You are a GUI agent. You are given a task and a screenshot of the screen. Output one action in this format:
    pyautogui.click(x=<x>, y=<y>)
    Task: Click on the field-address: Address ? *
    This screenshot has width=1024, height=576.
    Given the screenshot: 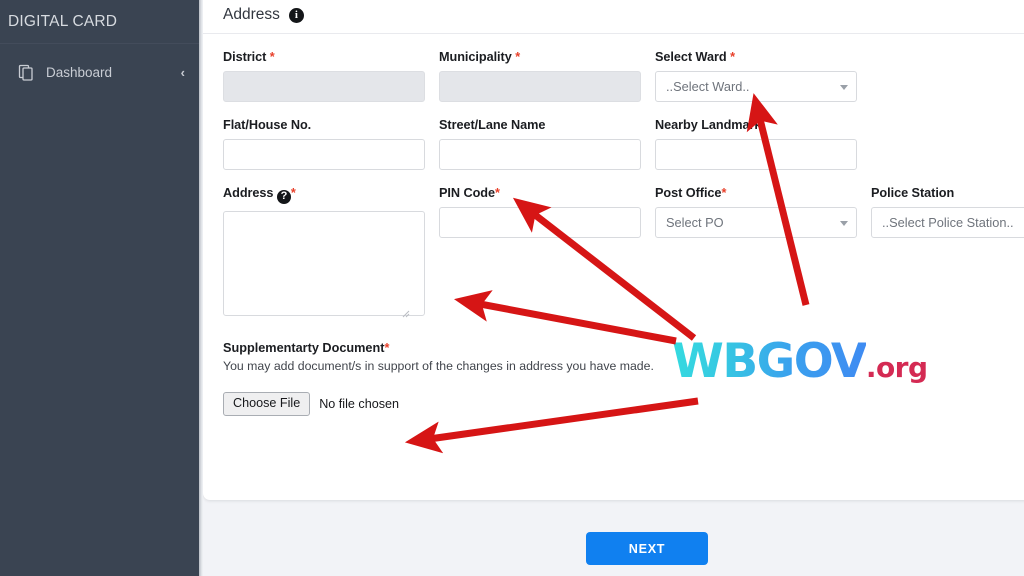 What is the action you would take?
    pyautogui.click(x=331, y=253)
    